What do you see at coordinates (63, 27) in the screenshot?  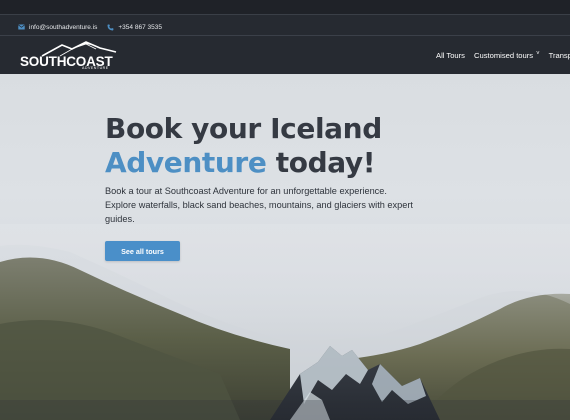 I see `email-link: info@southadventure.is` at bounding box center [63, 27].